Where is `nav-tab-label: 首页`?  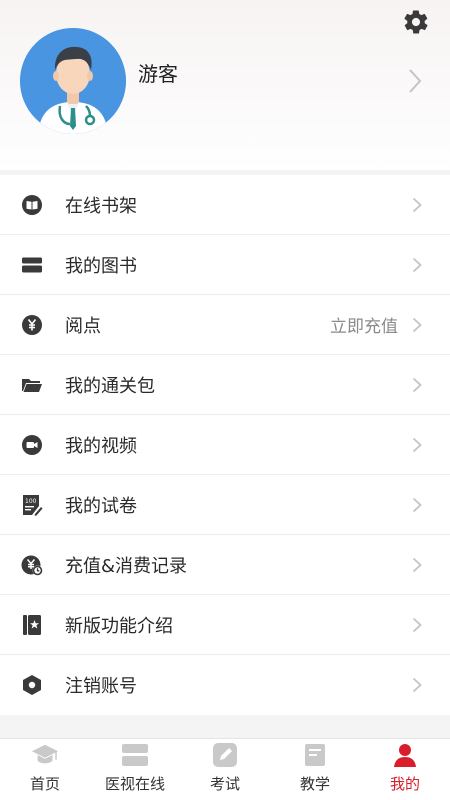 nav-tab-label: 首页 is located at coordinates (44, 784).